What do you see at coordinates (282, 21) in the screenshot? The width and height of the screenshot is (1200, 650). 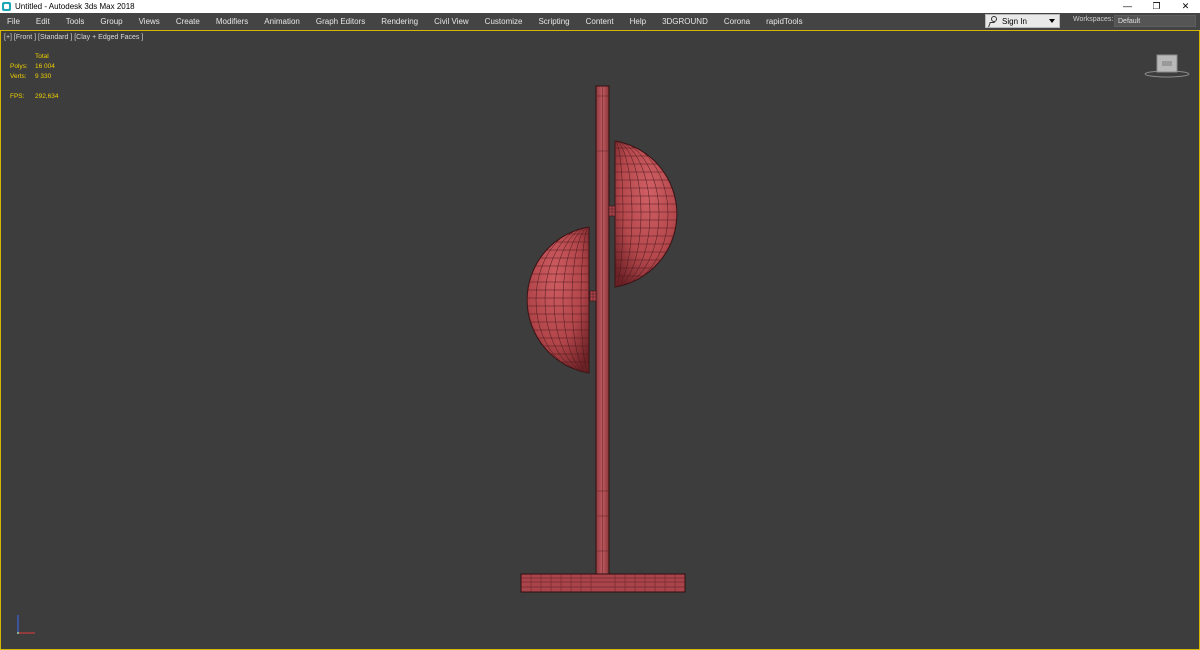 I see `menu-animation: Animation` at bounding box center [282, 21].